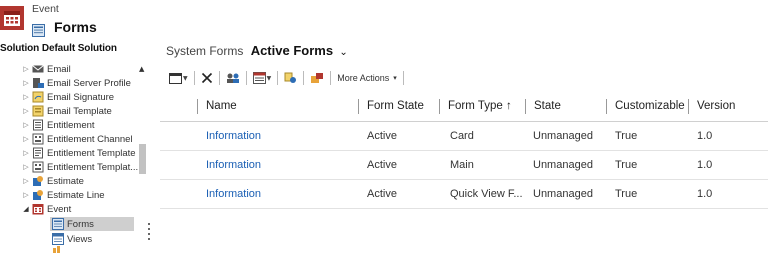 The width and height of the screenshot is (768, 253). Describe the element at coordinates (80, 239) in the screenshot. I see `sidebar-item-label: Views` at that location.